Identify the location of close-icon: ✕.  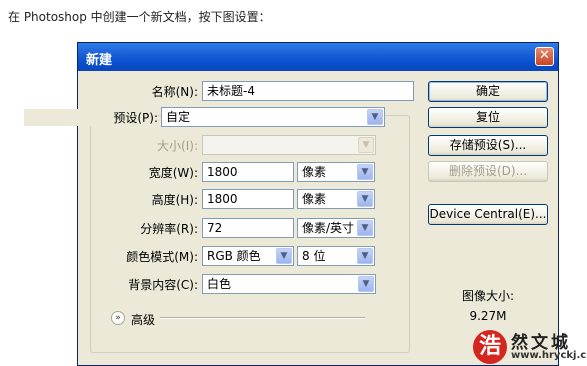
(544, 55).